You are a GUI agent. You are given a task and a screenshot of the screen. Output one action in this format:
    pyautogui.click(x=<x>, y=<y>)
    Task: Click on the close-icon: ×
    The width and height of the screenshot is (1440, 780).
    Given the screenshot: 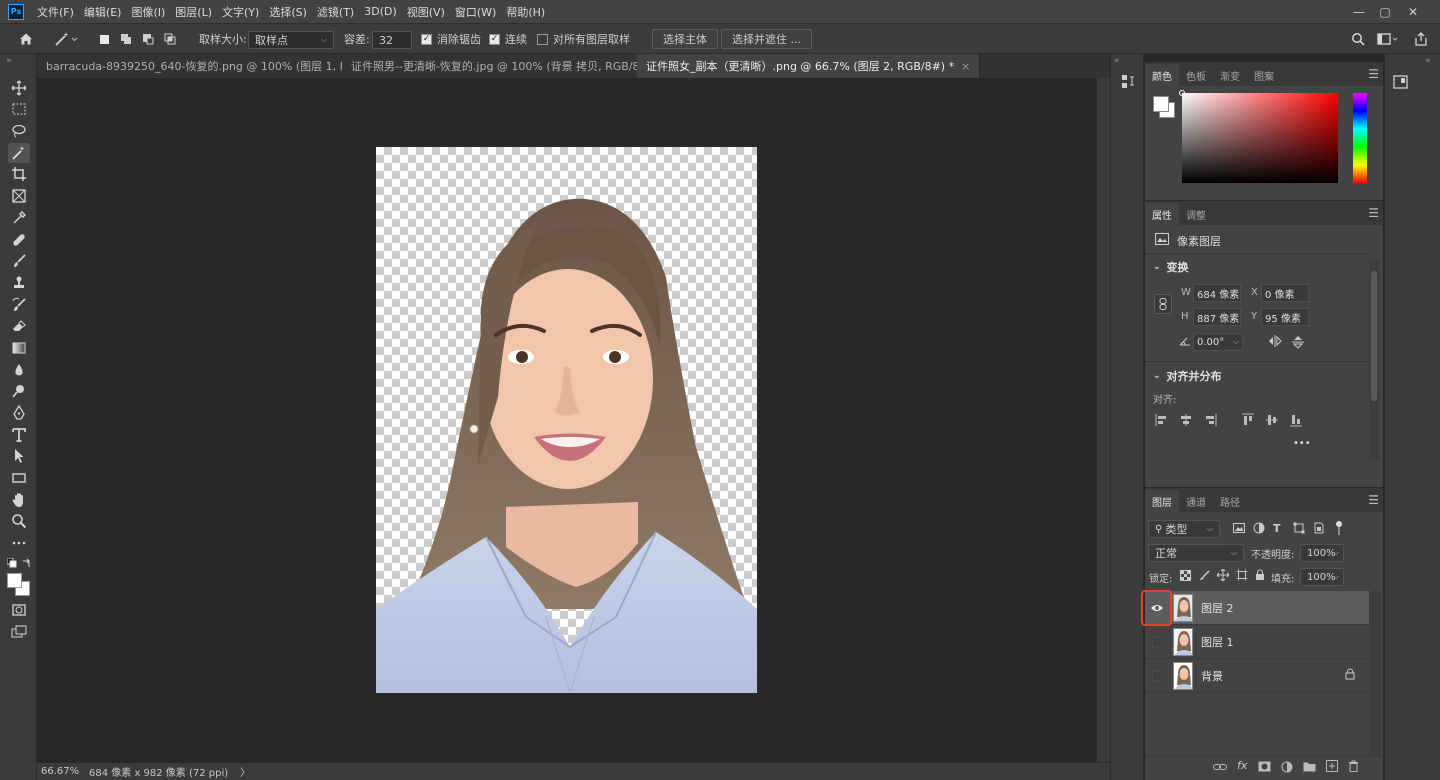 What is the action you would take?
    pyautogui.click(x=965, y=66)
    